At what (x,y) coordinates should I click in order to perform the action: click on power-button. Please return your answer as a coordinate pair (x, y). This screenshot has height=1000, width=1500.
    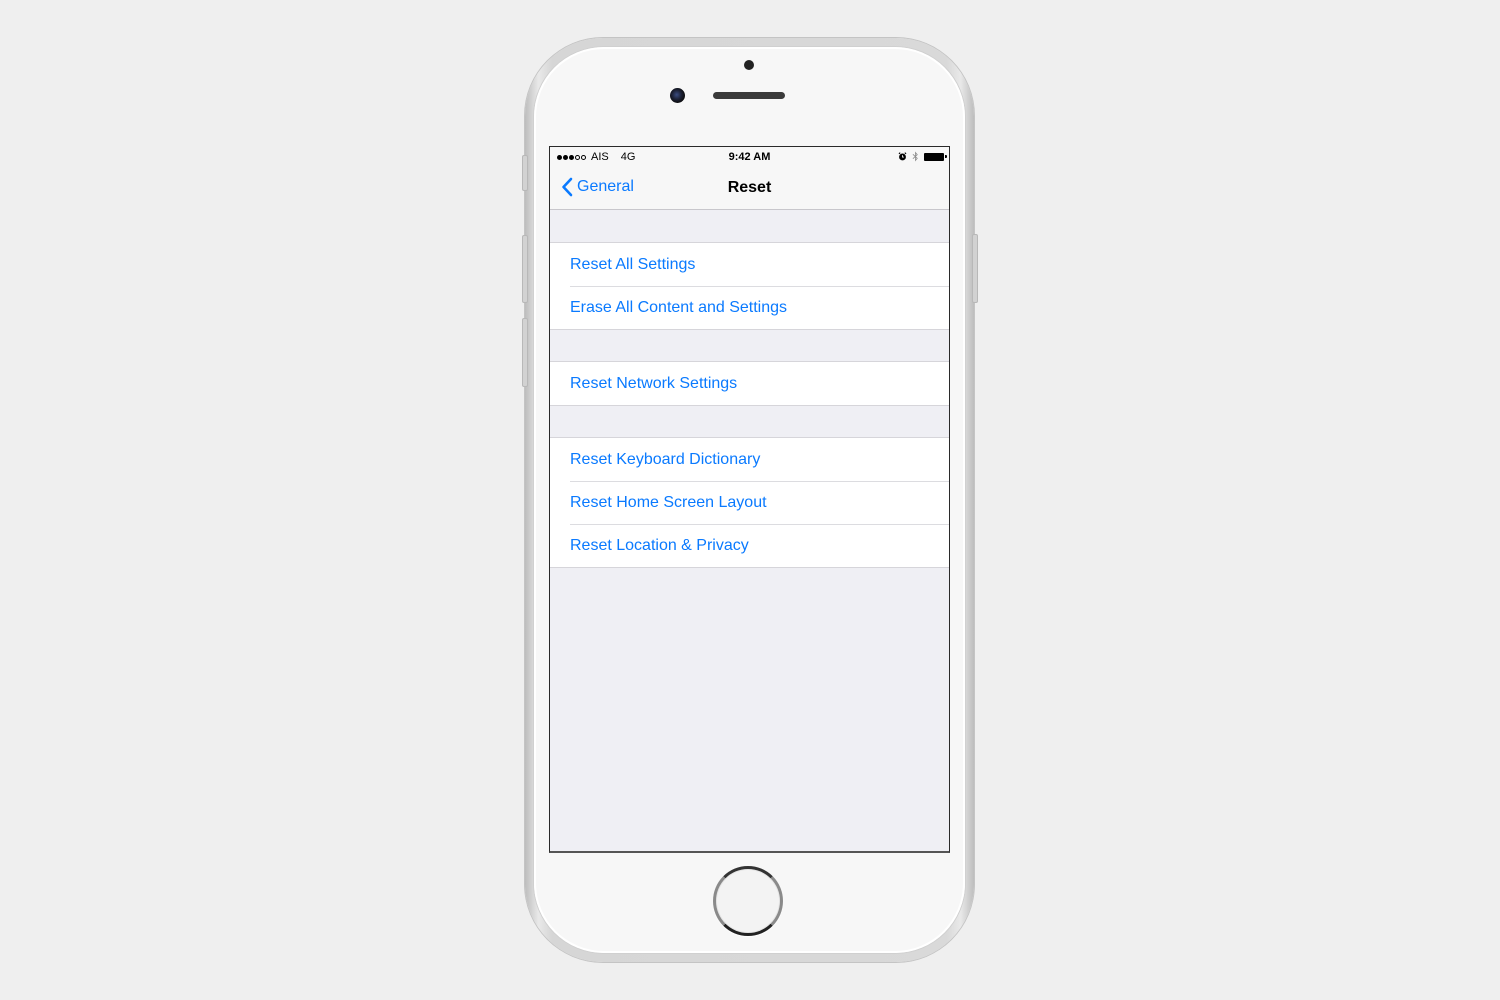
    Looking at the image, I should click on (975, 268).